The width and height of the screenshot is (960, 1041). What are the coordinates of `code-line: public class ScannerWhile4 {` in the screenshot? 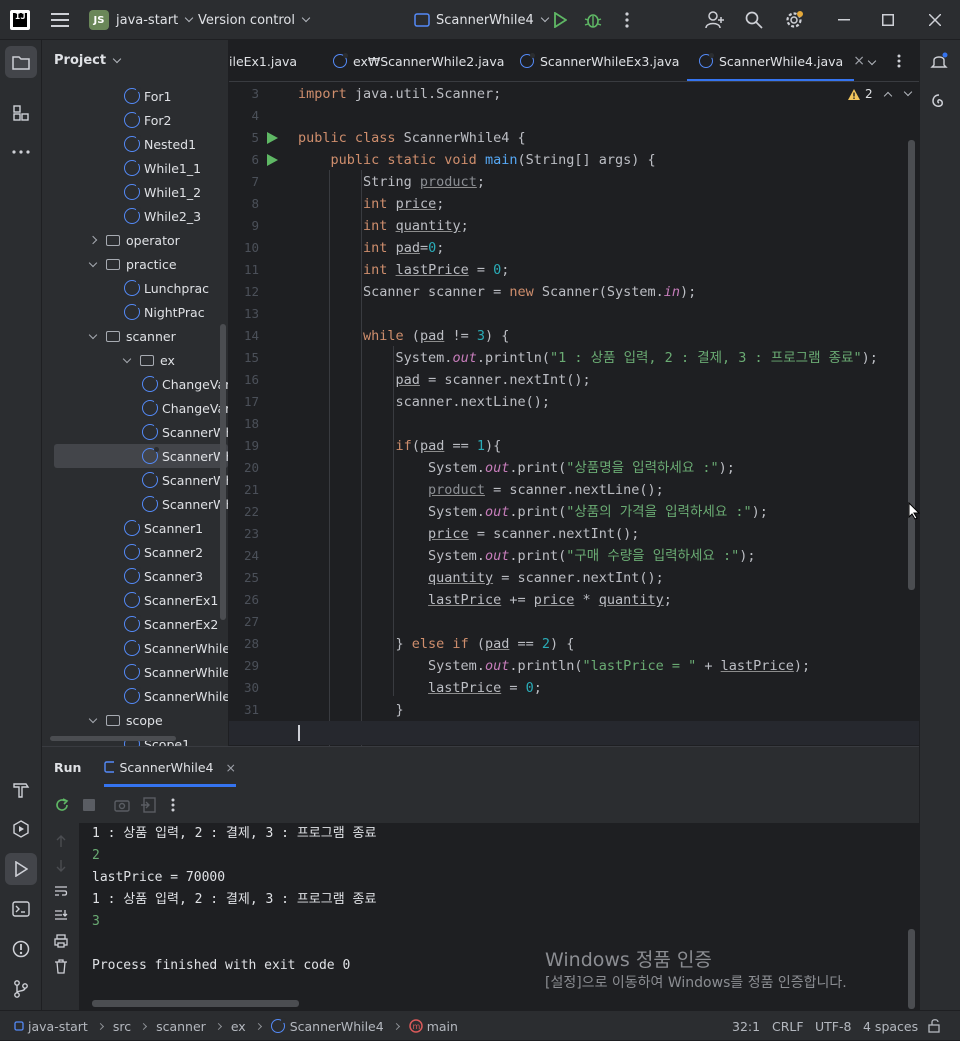 It's located at (412, 138).